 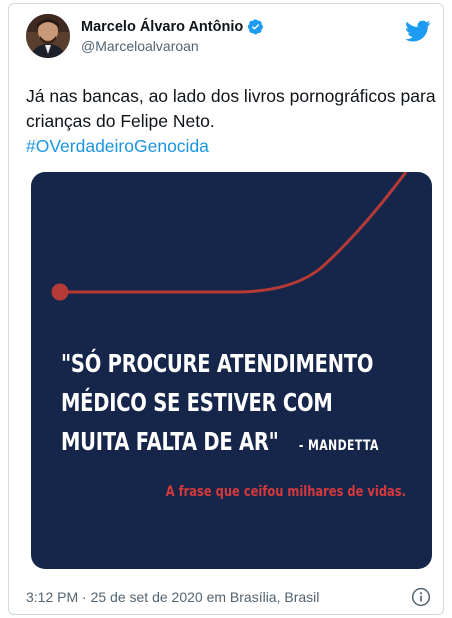 I want to click on info-icon, so click(x=421, y=597).